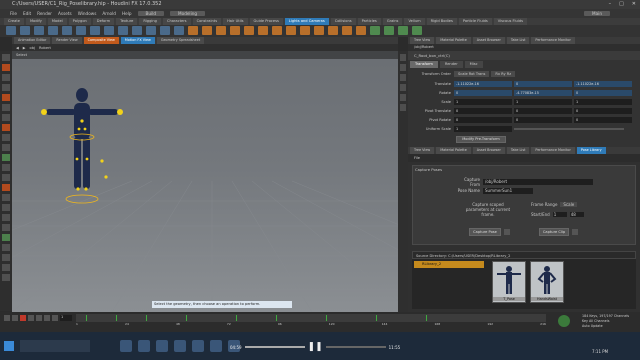  What do you see at coordinates (14, 21) in the screenshot?
I see `shelf-tab: Create` at bounding box center [14, 21].